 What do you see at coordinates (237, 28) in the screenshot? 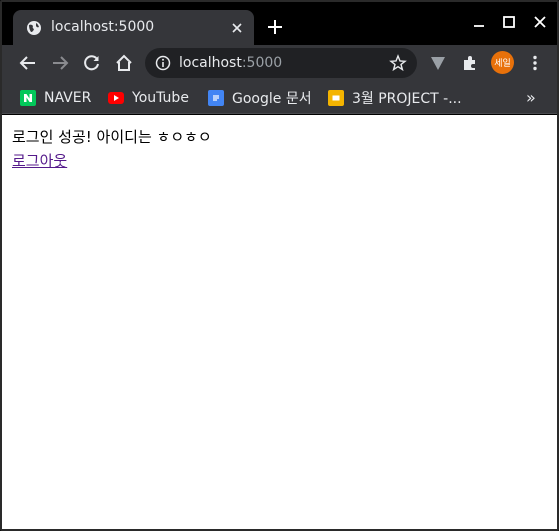
I see `close-tab-icon` at bounding box center [237, 28].